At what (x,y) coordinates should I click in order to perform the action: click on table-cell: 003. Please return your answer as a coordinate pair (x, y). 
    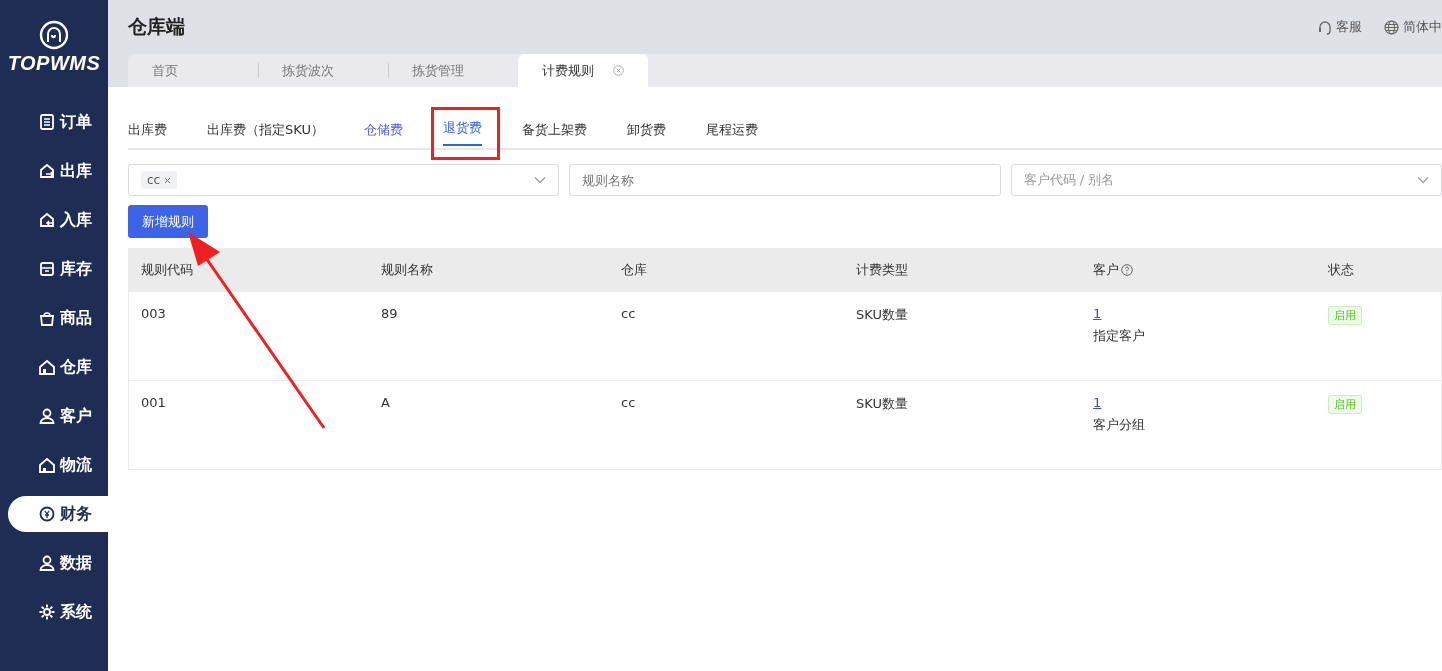
    Looking at the image, I should click on (153, 313).